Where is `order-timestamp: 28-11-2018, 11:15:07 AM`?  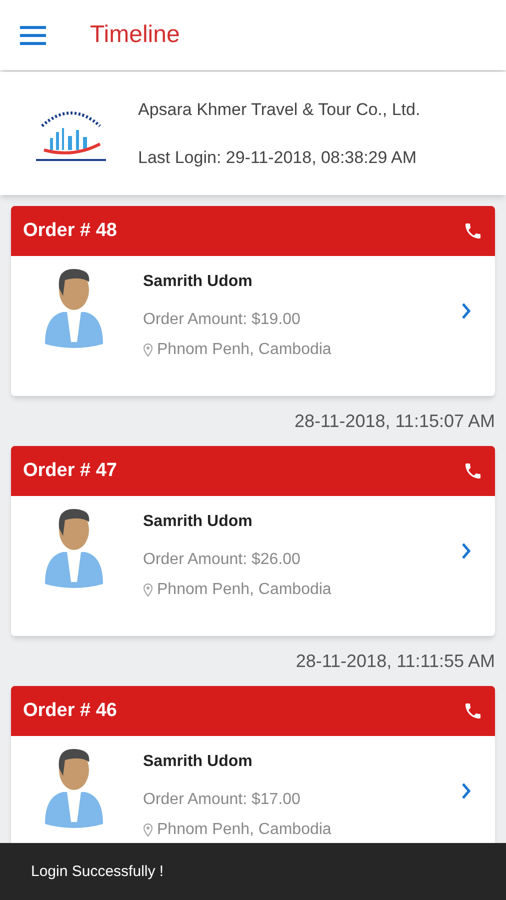
order-timestamp: 28-11-2018, 11:15:07 AM is located at coordinates (394, 421).